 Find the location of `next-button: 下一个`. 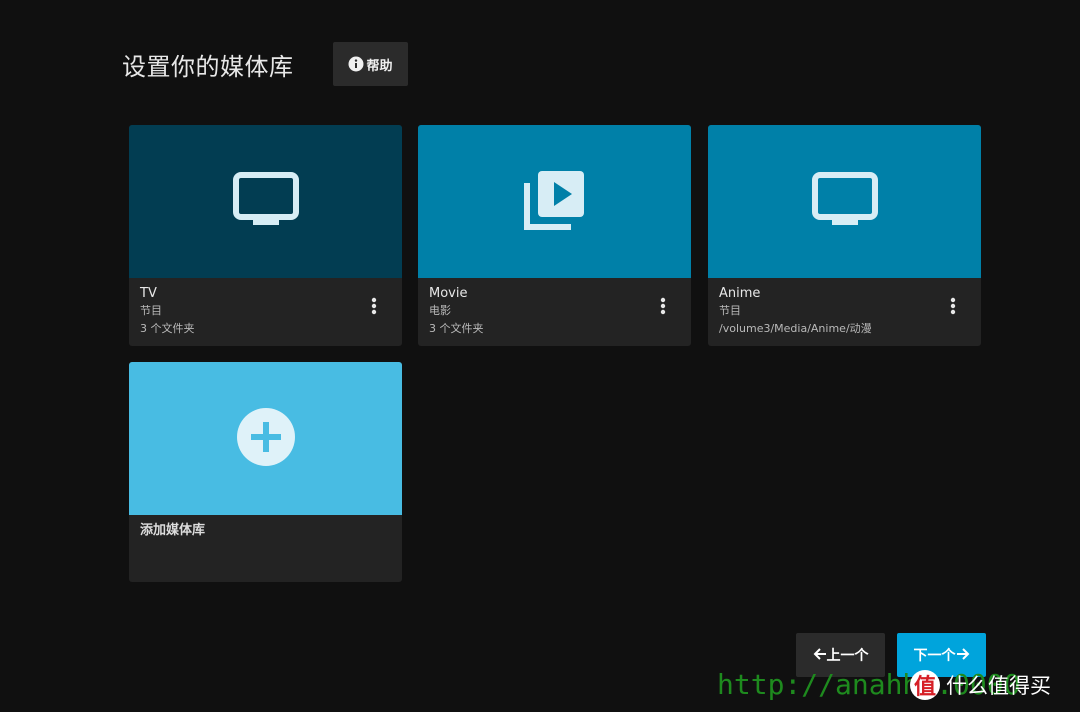

next-button: 下一个 is located at coordinates (941, 655).